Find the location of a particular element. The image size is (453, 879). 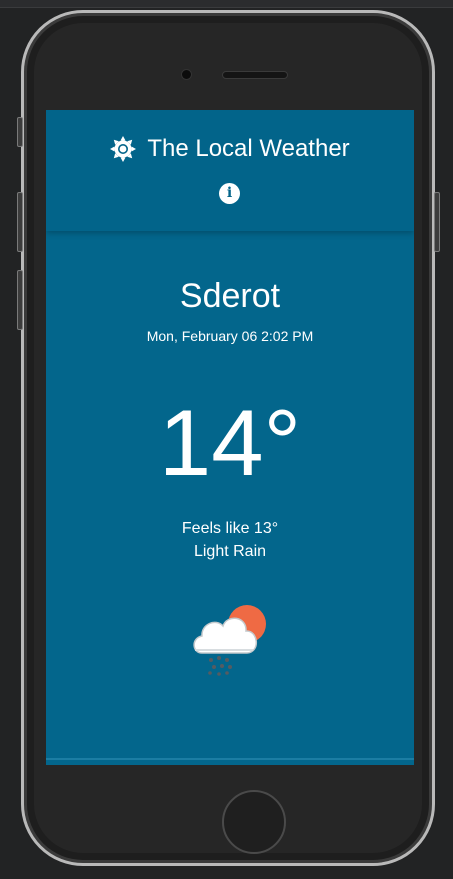

volume-up-button is located at coordinates (20, 222).